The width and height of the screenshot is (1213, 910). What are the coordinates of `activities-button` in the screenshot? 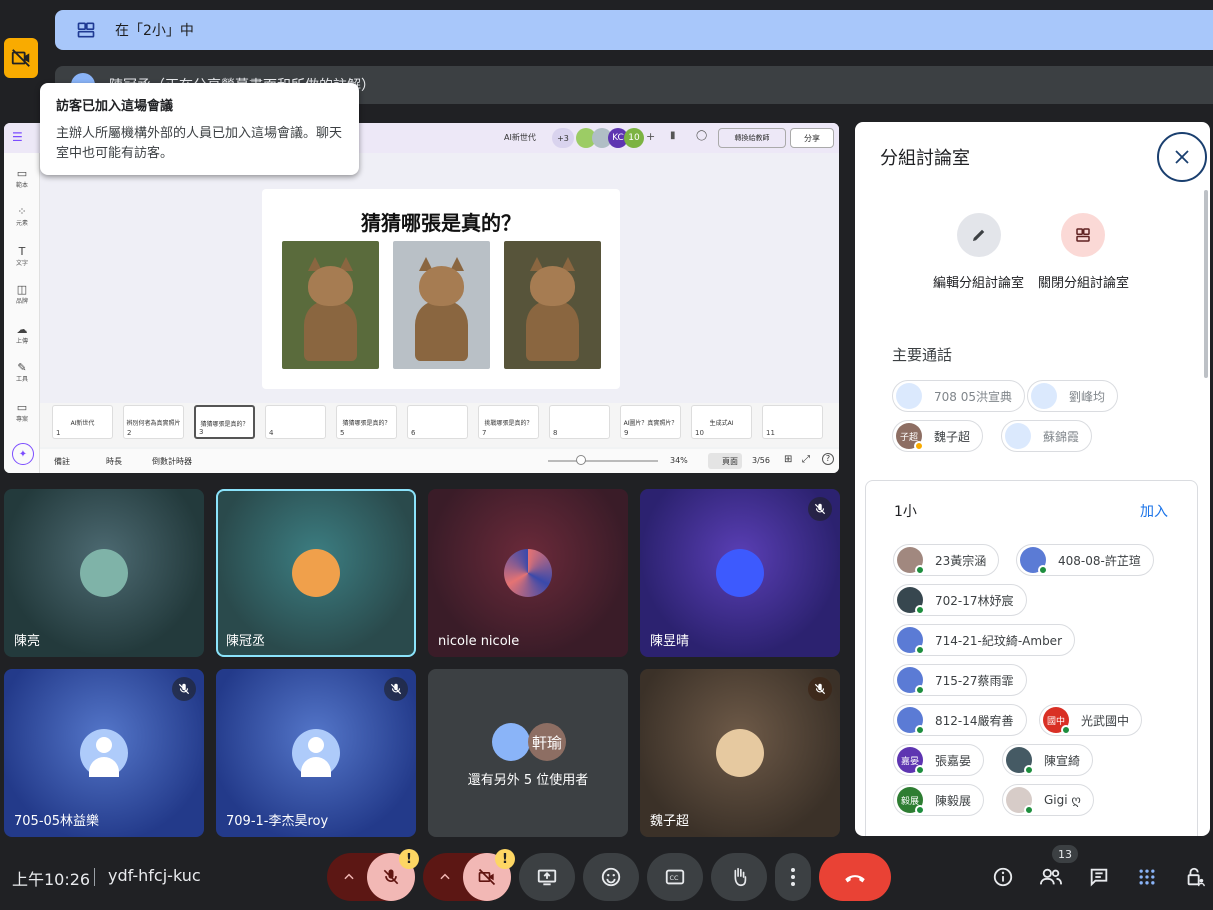 It's located at (1147, 877).